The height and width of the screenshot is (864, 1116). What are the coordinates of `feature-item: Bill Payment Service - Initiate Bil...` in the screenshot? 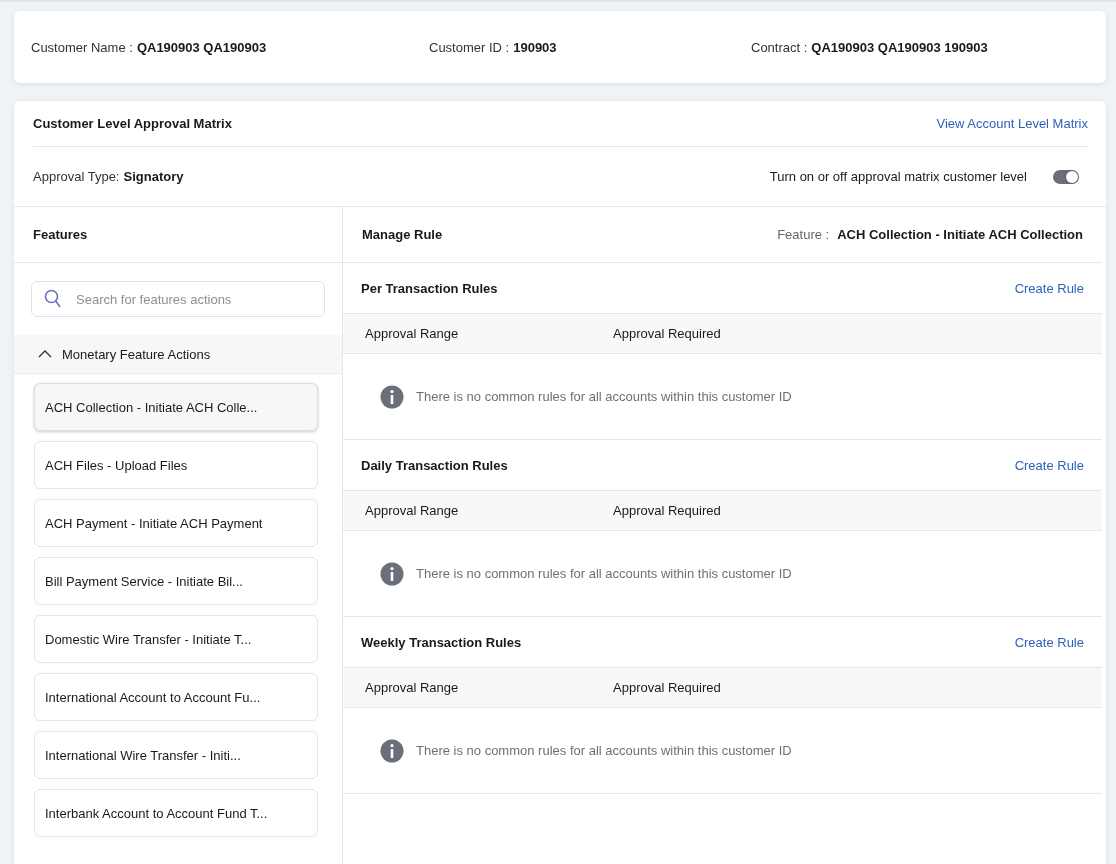 It's located at (176, 581).